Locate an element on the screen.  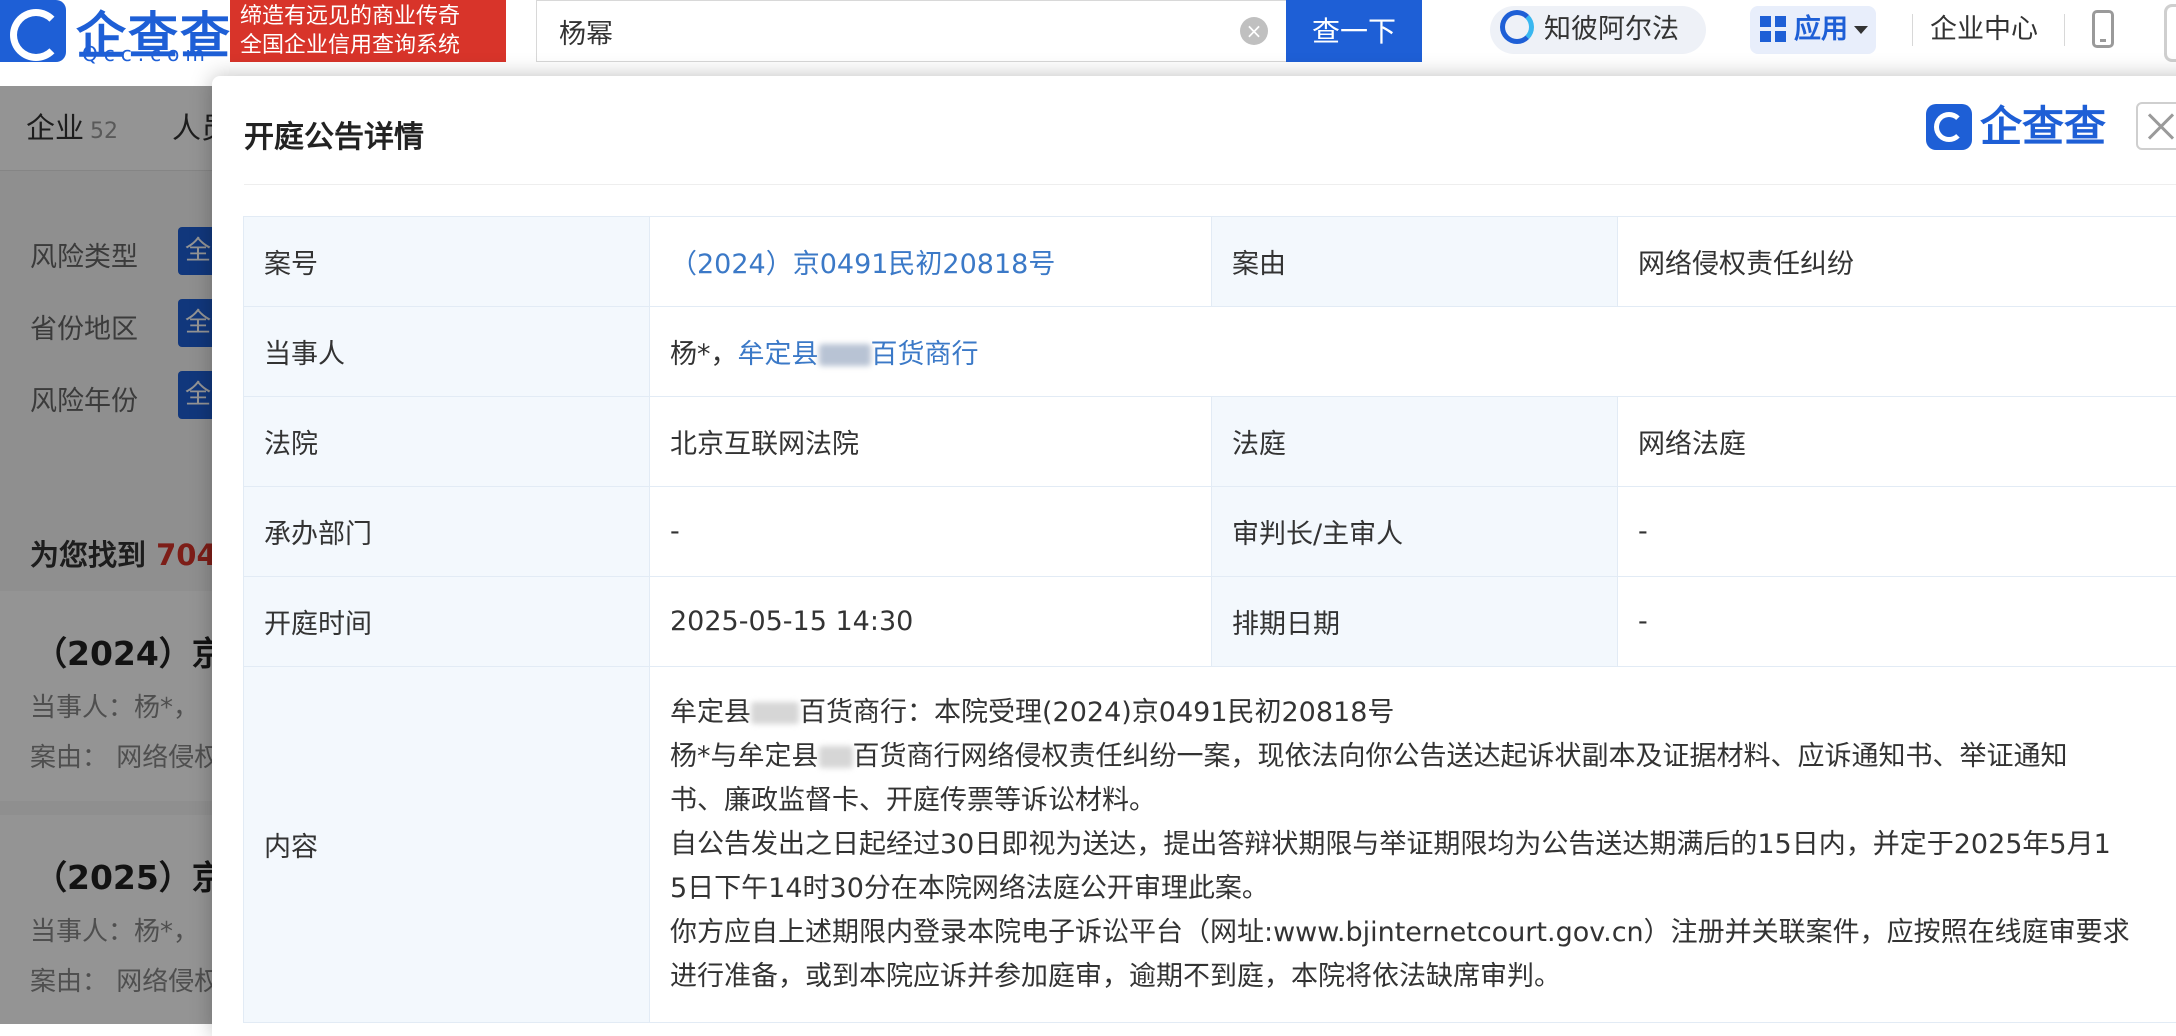
slogan-line-2: 全国企业信用查询系统 is located at coordinates (368, 45).